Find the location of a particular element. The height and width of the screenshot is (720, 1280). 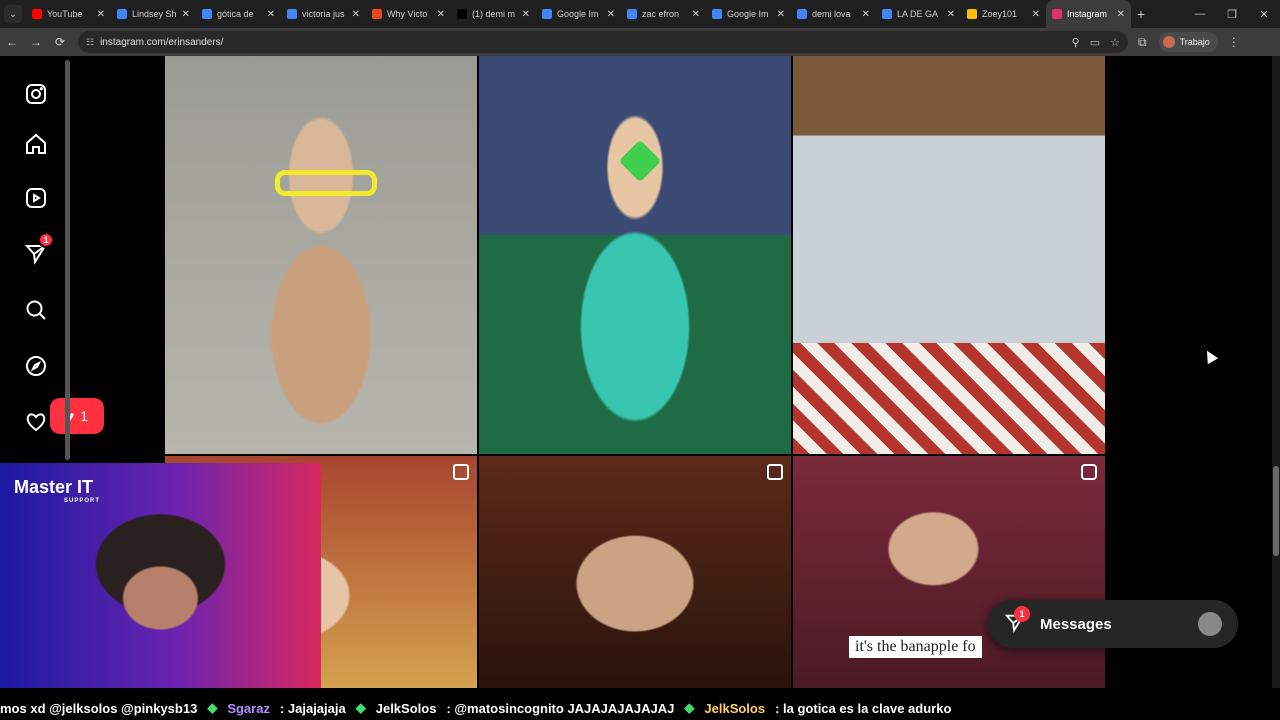

tab-title: Instagram is located at coordinates (1087, 14).